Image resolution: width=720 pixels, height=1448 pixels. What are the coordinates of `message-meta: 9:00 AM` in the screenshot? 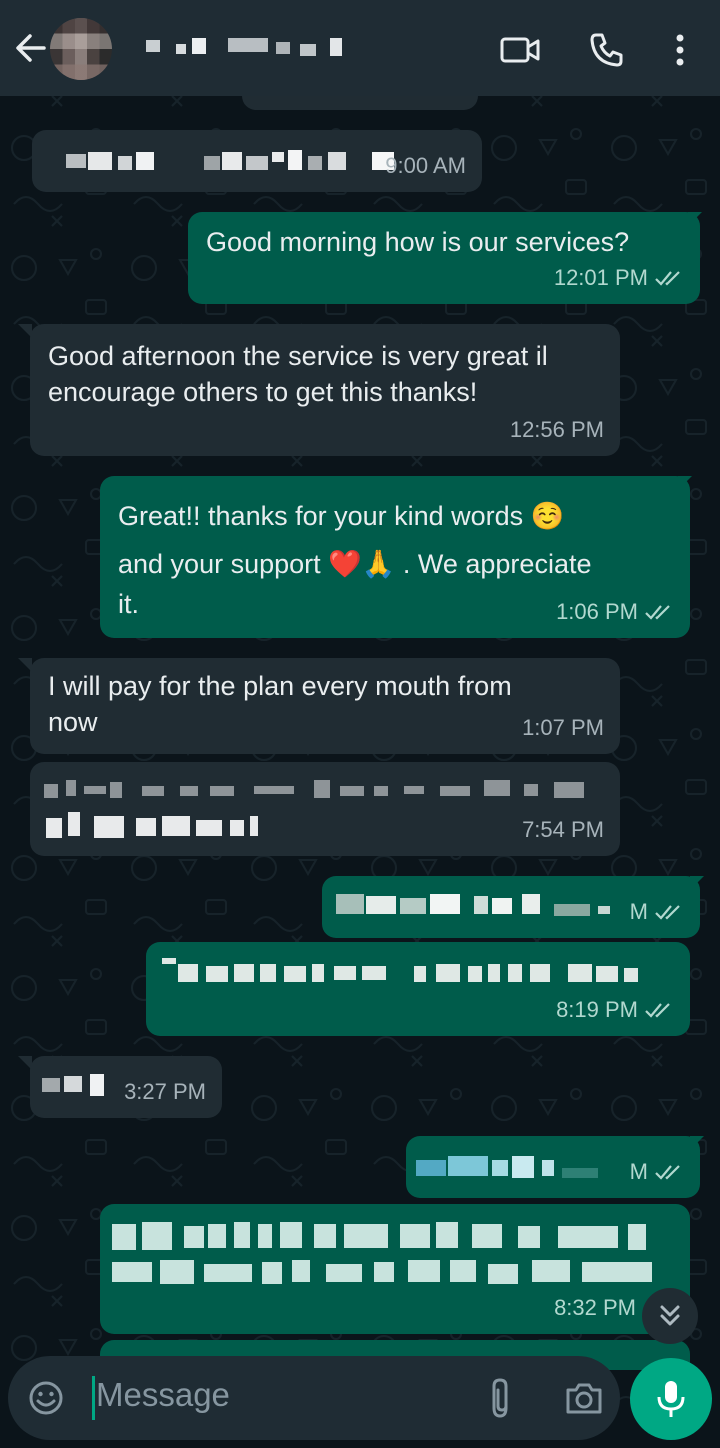 It's located at (425, 166).